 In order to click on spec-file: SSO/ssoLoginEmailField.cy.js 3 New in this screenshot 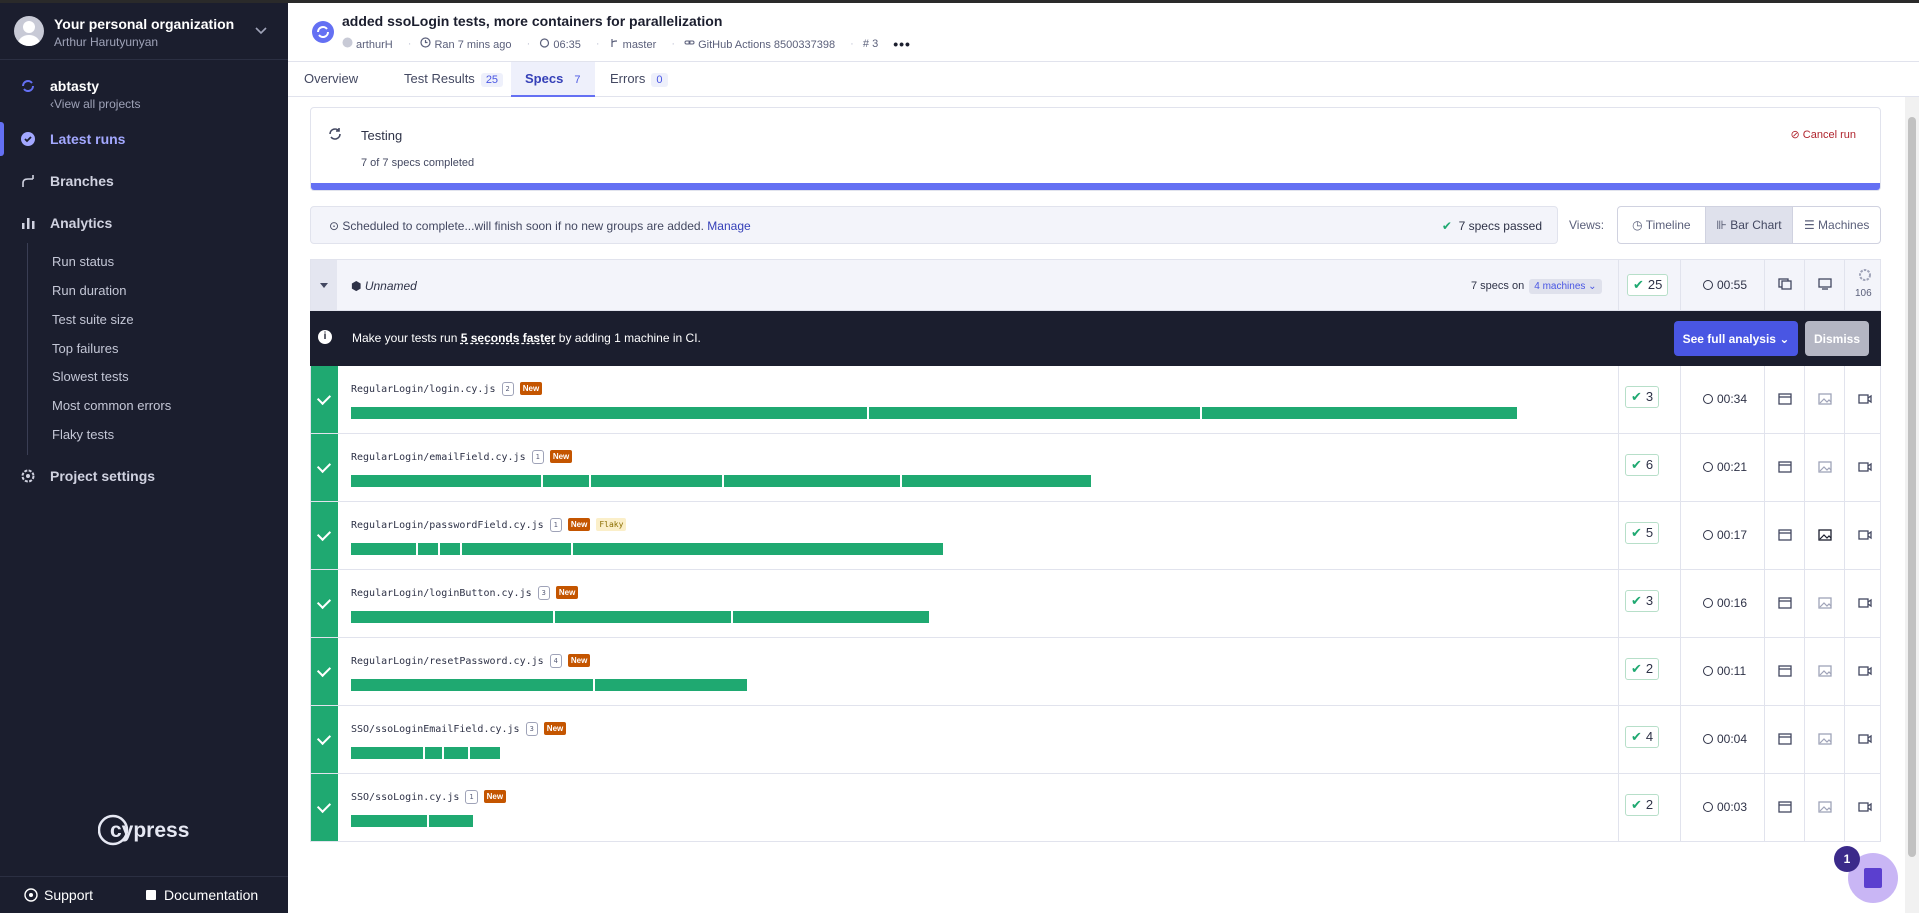, I will do `click(459, 729)`.